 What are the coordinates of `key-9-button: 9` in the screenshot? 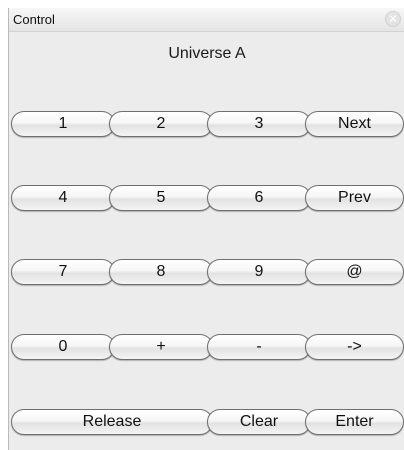 It's located at (259, 272).